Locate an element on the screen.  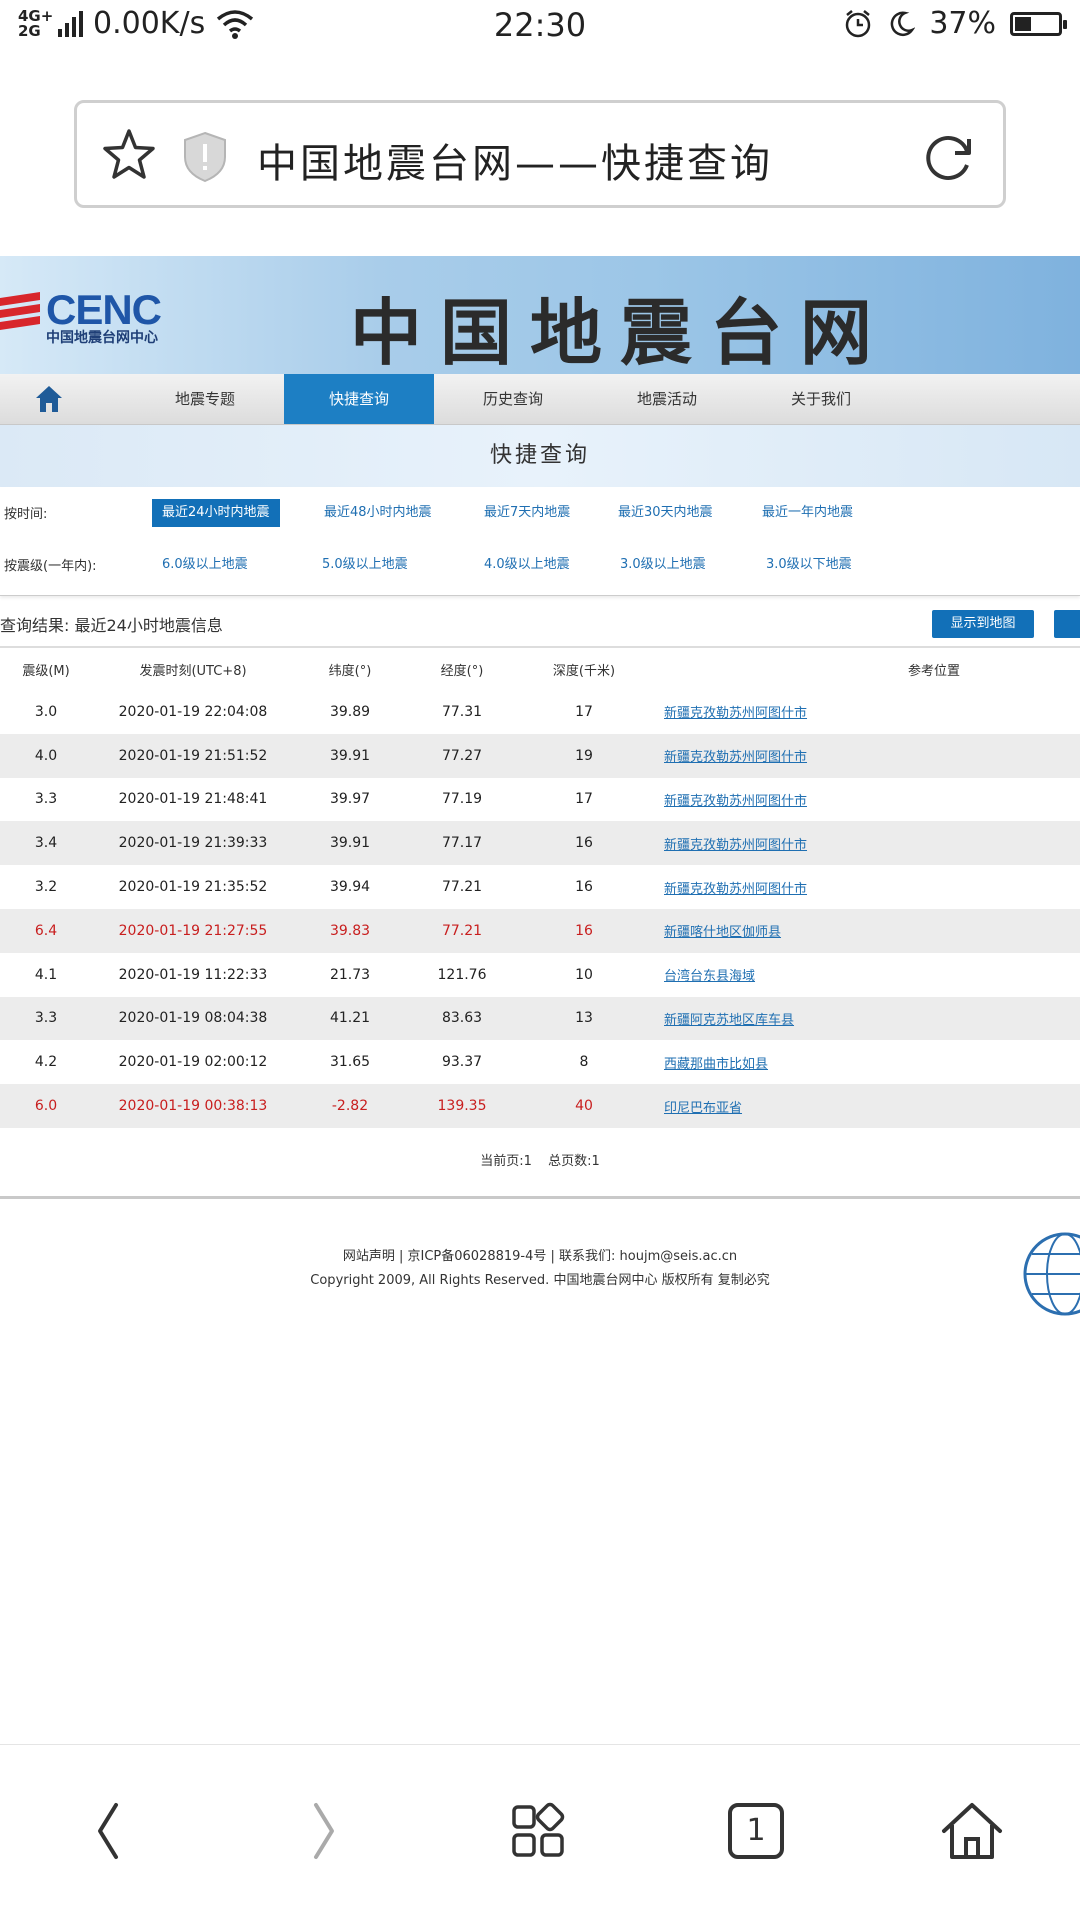
cell-mag: 4.0 is located at coordinates (46, 755).